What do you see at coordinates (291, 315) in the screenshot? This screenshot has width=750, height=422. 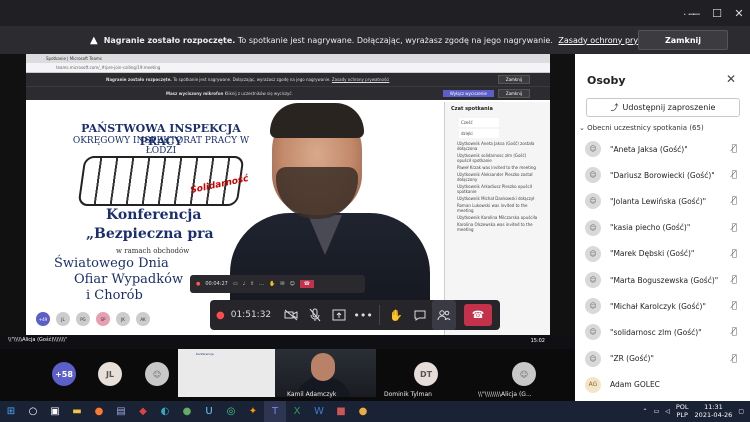 I see `camera-toggle-button` at bounding box center [291, 315].